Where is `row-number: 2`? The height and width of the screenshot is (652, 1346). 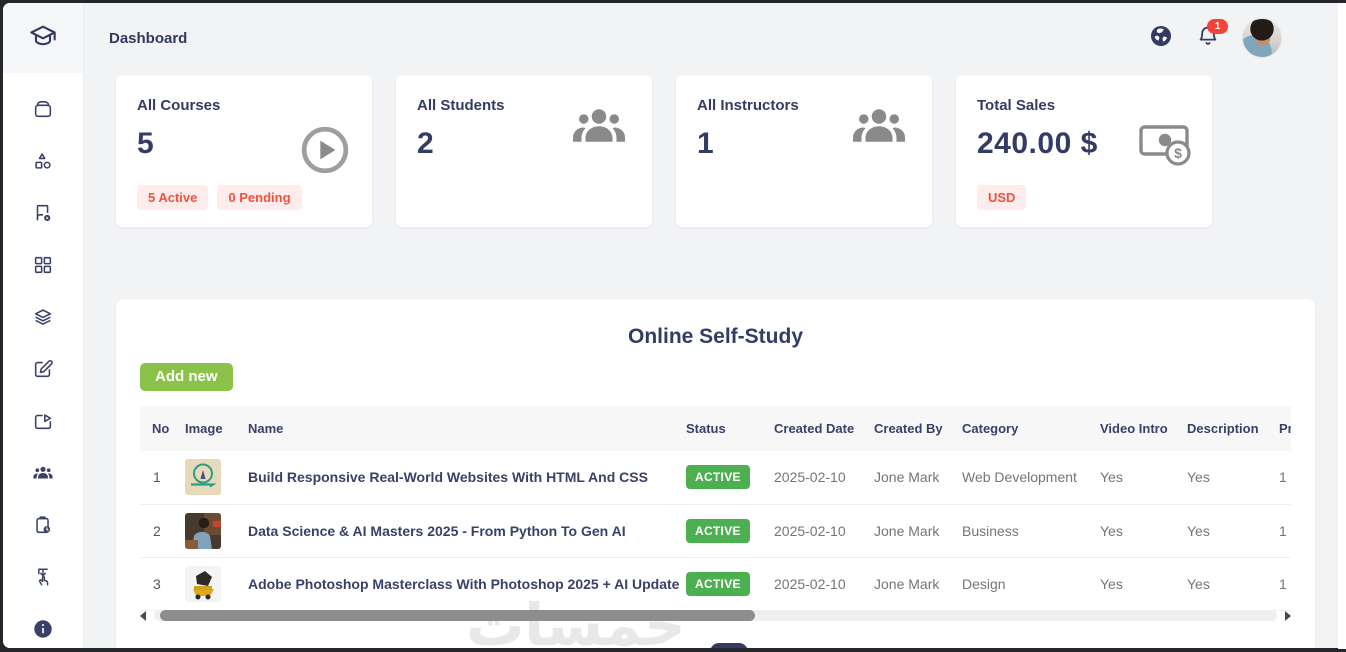
row-number: 2 is located at coordinates (157, 530).